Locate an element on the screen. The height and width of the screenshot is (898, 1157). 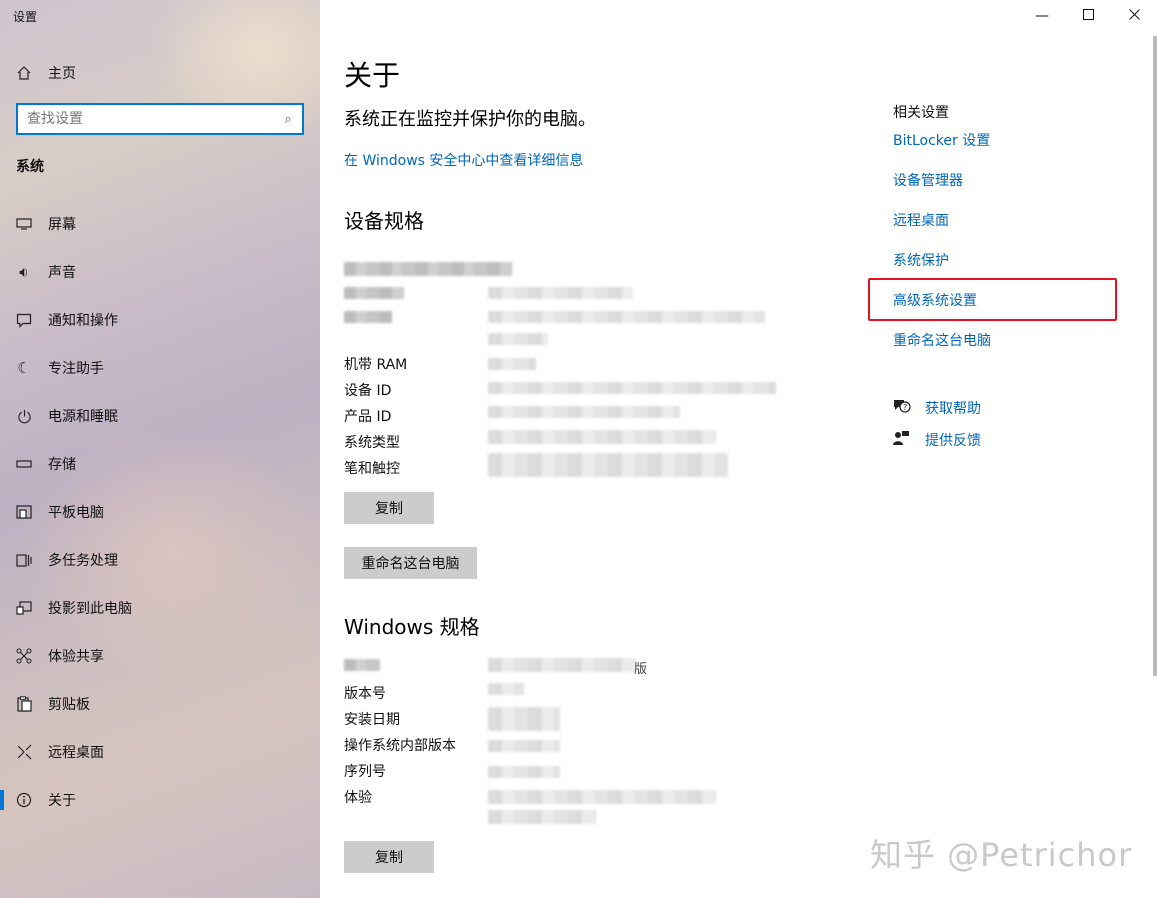
search-box: ⌕ is located at coordinates (160, 119).